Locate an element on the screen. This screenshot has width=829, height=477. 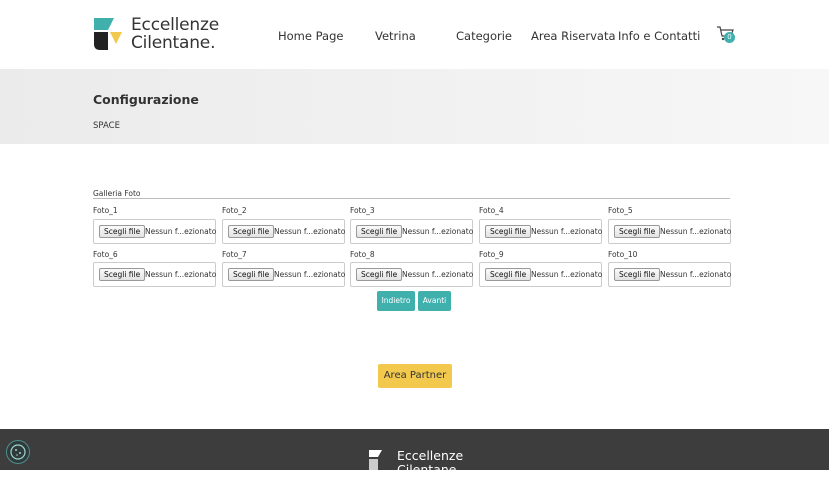
field-label-foto-3: Foto_3 is located at coordinates (362, 210).